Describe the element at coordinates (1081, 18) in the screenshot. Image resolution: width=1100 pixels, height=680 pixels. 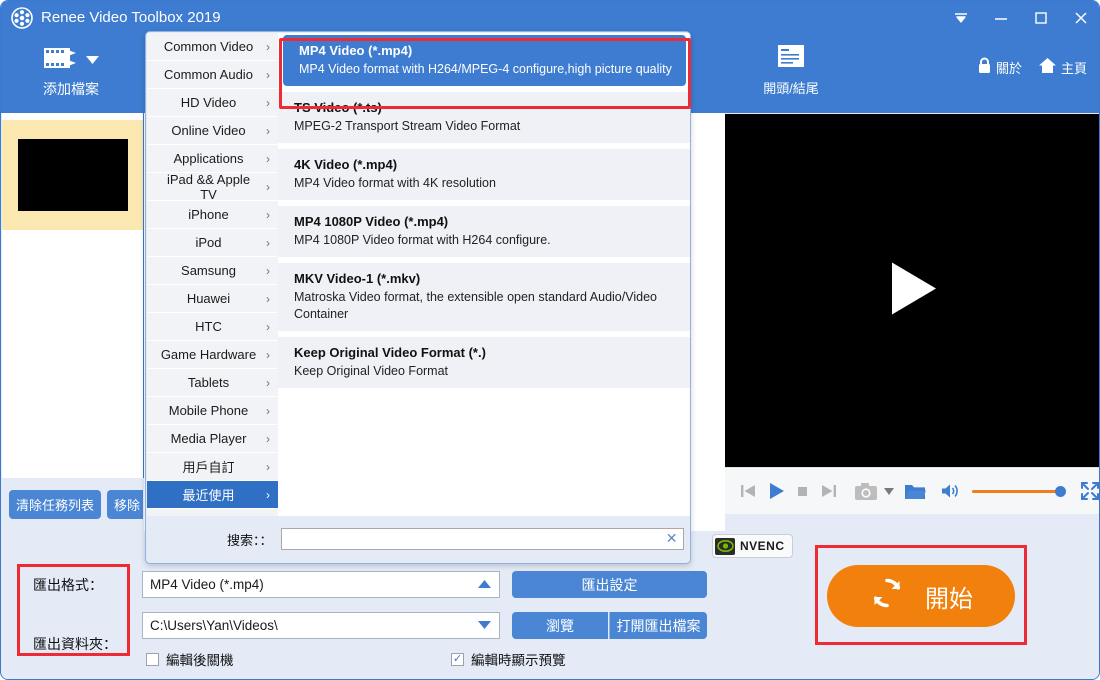
I see `close-button` at that location.